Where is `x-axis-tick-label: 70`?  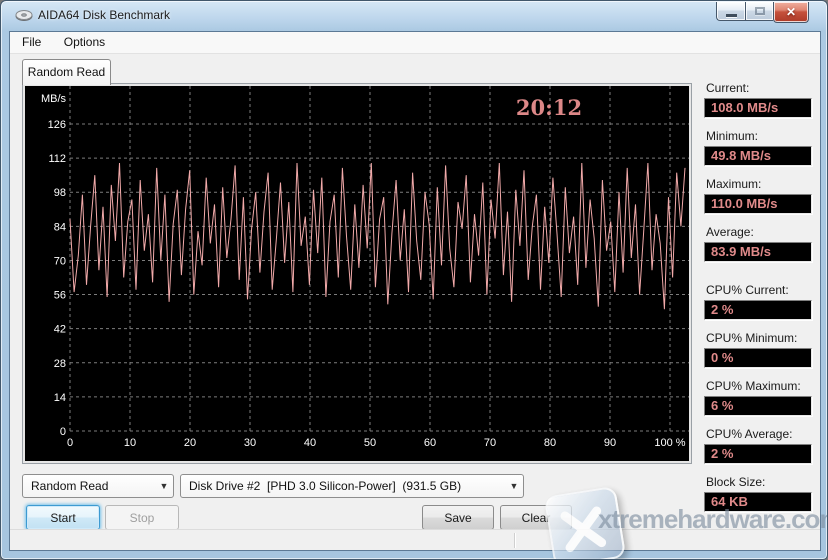
x-axis-tick-label: 70 is located at coordinates (490, 443).